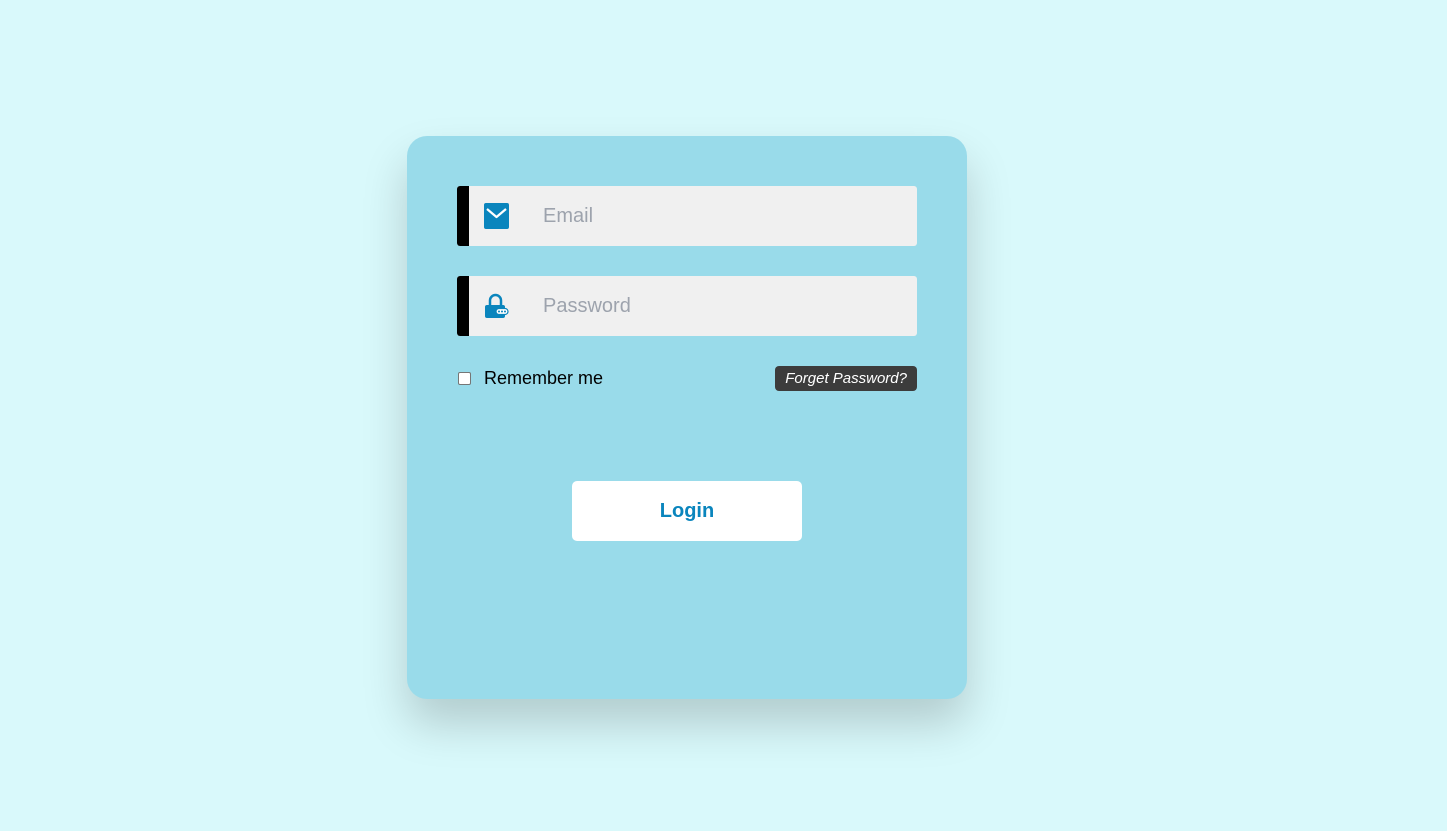  Describe the element at coordinates (723, 216) in the screenshot. I see `email-input` at that location.